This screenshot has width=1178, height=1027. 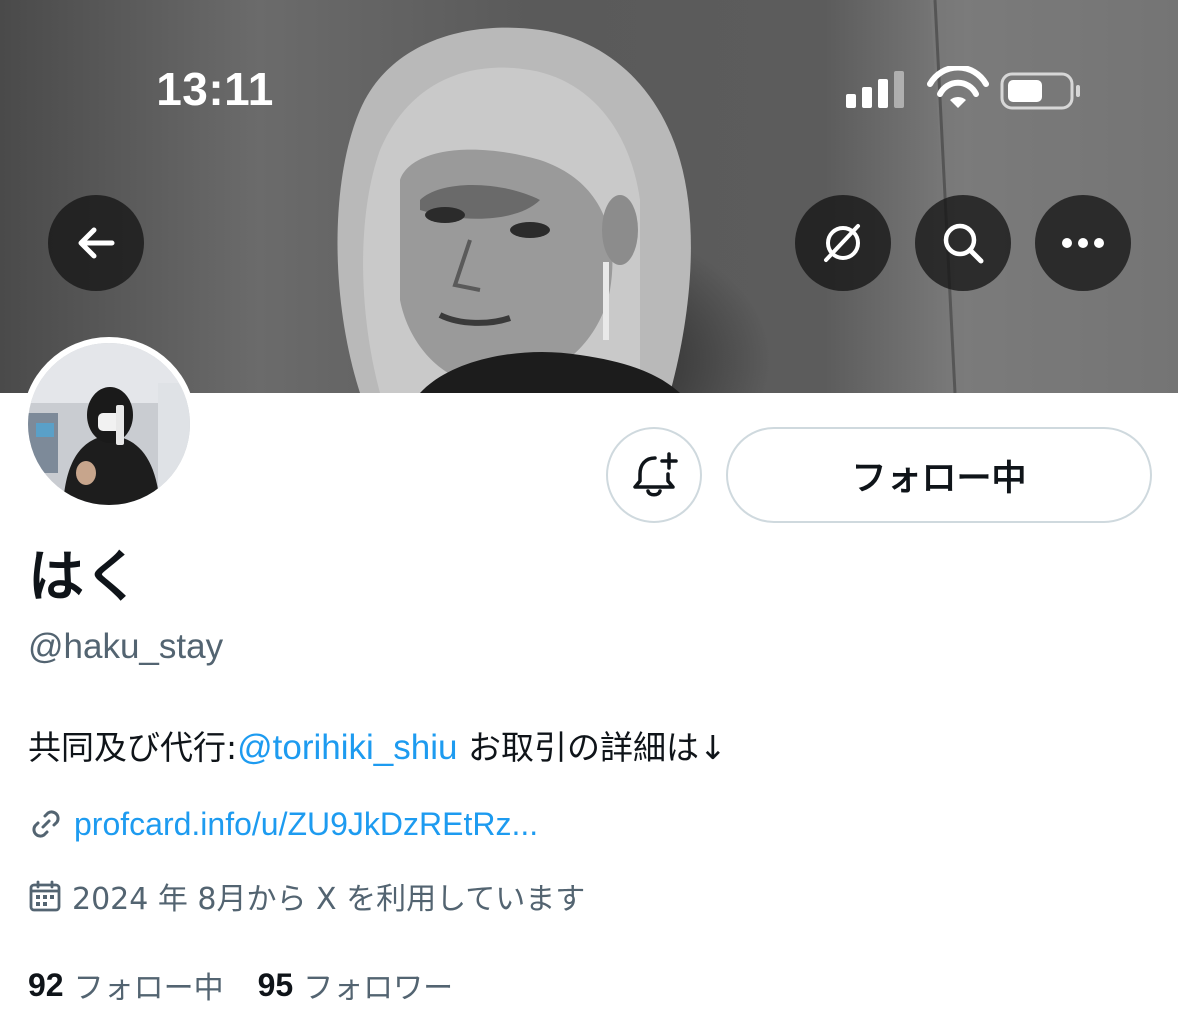 I want to click on arrow-left-icon, so click(x=96, y=243).